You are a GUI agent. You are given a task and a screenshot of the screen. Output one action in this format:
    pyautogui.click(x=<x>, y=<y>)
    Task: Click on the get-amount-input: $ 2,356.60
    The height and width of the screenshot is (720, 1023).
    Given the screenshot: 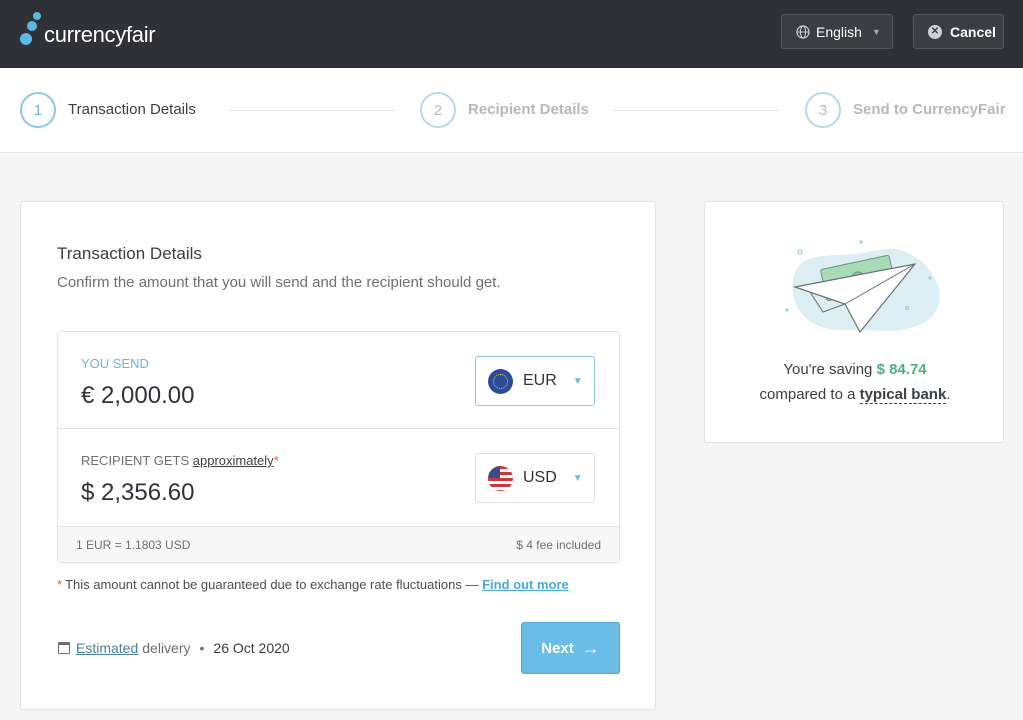 What is the action you would take?
    pyautogui.click(x=137, y=493)
    